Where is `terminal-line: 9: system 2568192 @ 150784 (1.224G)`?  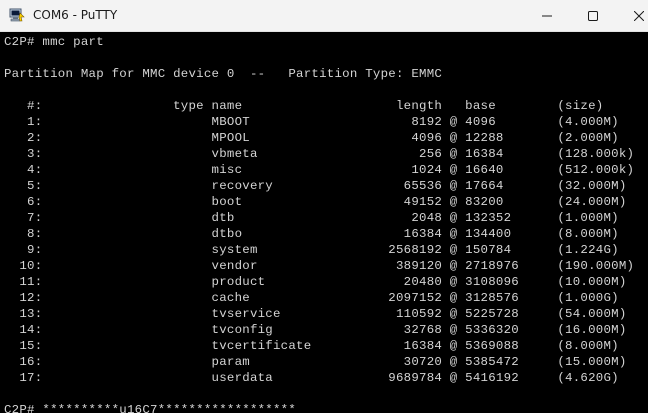 terminal-line: 9: system 2568192 @ 150784 (1.224G) is located at coordinates (311, 250).